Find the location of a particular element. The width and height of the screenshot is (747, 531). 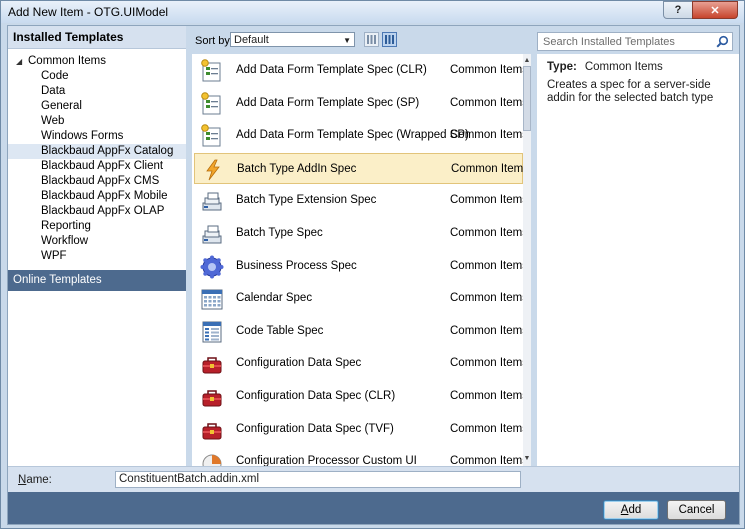

name-input: ConstituentBatch.addin.xml is located at coordinates (318, 479).